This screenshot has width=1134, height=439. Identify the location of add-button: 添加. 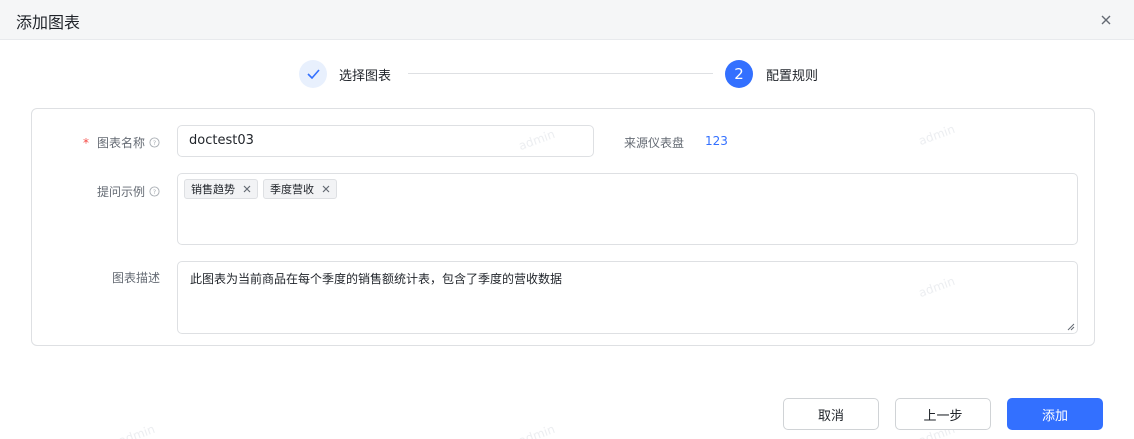
(1055, 414).